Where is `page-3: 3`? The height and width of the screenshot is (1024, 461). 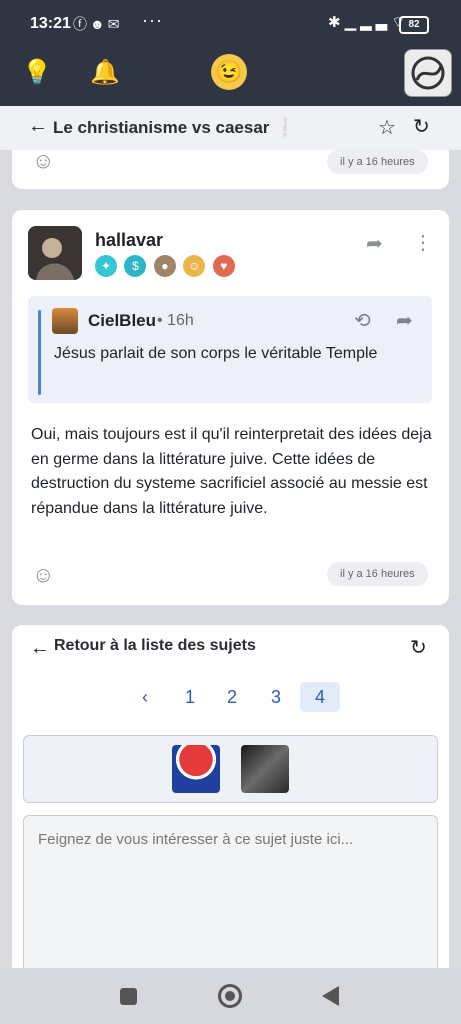 page-3: 3 is located at coordinates (276, 697).